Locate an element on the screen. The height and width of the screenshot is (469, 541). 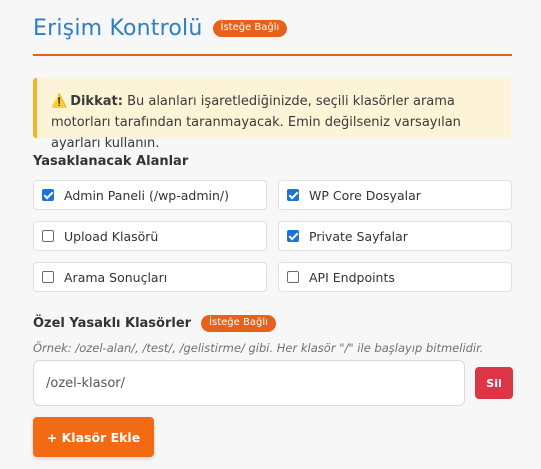
option-upload-folder: Upload Klasörü is located at coordinates (150, 236).